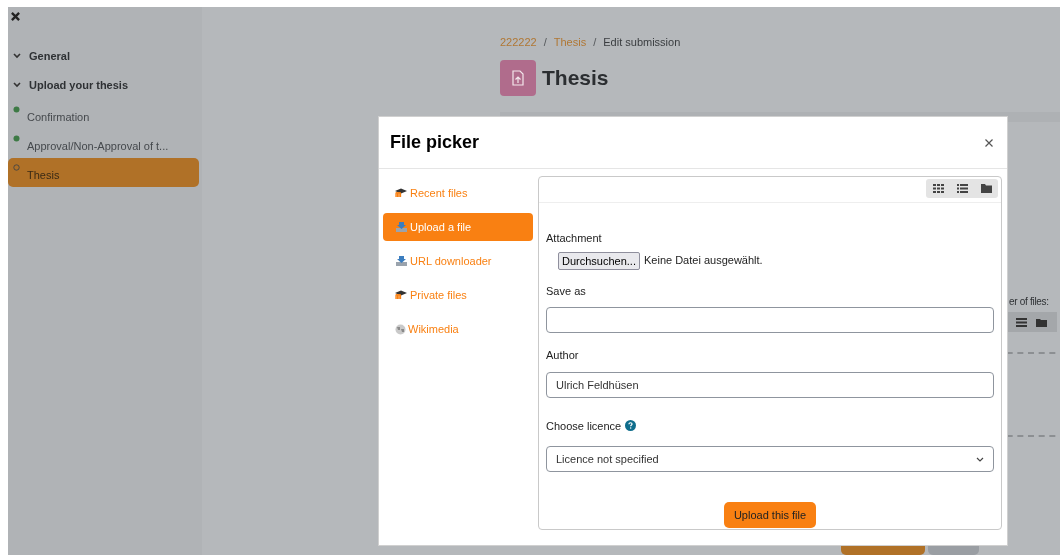 This screenshot has width=1060, height=555. Describe the element at coordinates (400, 329) in the screenshot. I see `globe-icon` at that location.